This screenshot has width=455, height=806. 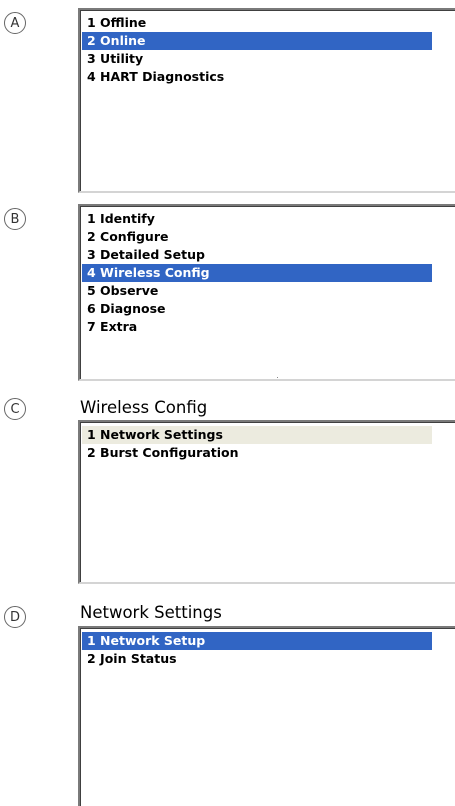 I want to click on menu-item-utility: 3 Utility, so click(x=268, y=59).